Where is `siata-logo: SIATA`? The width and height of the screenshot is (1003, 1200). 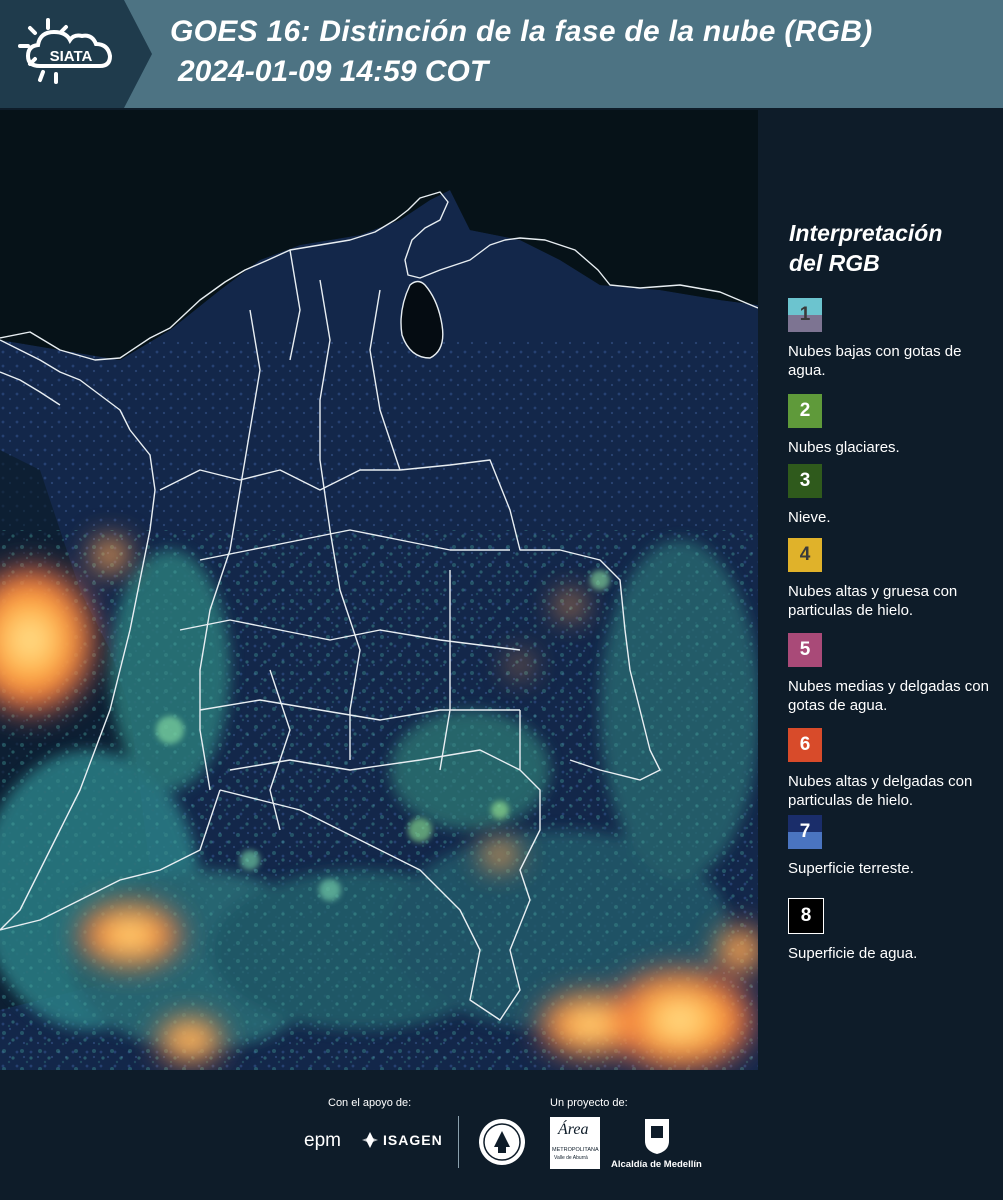 siata-logo: SIATA is located at coordinates (76, 54).